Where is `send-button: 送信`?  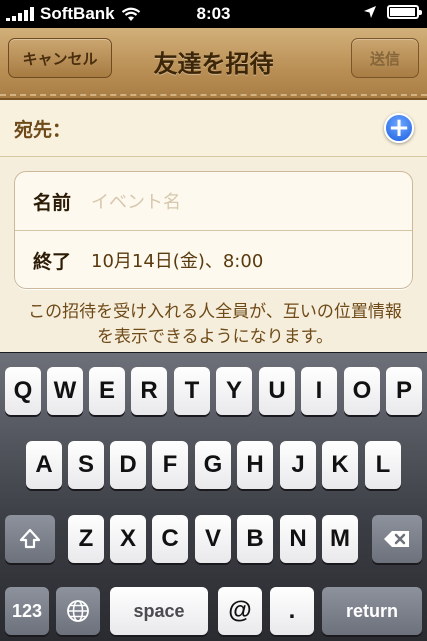
send-button: 送信 is located at coordinates (385, 58).